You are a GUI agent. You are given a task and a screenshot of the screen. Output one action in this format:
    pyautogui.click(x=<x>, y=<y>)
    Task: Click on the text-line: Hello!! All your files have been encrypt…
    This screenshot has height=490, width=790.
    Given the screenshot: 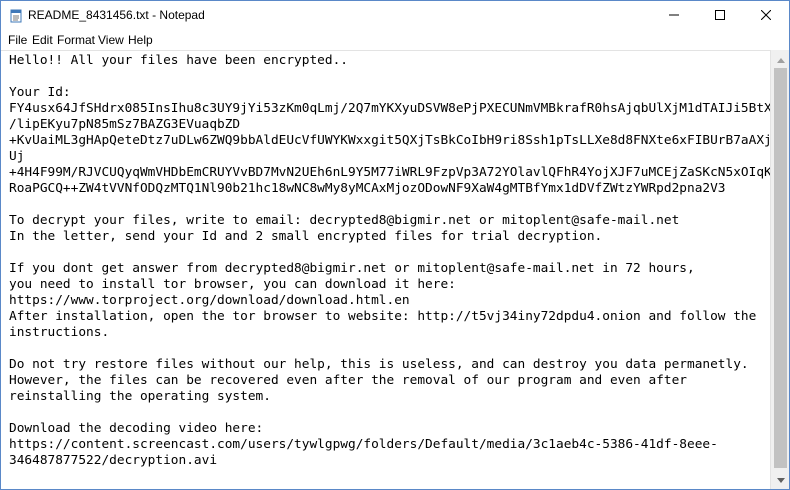 What is the action you would take?
    pyautogui.click(x=178, y=60)
    